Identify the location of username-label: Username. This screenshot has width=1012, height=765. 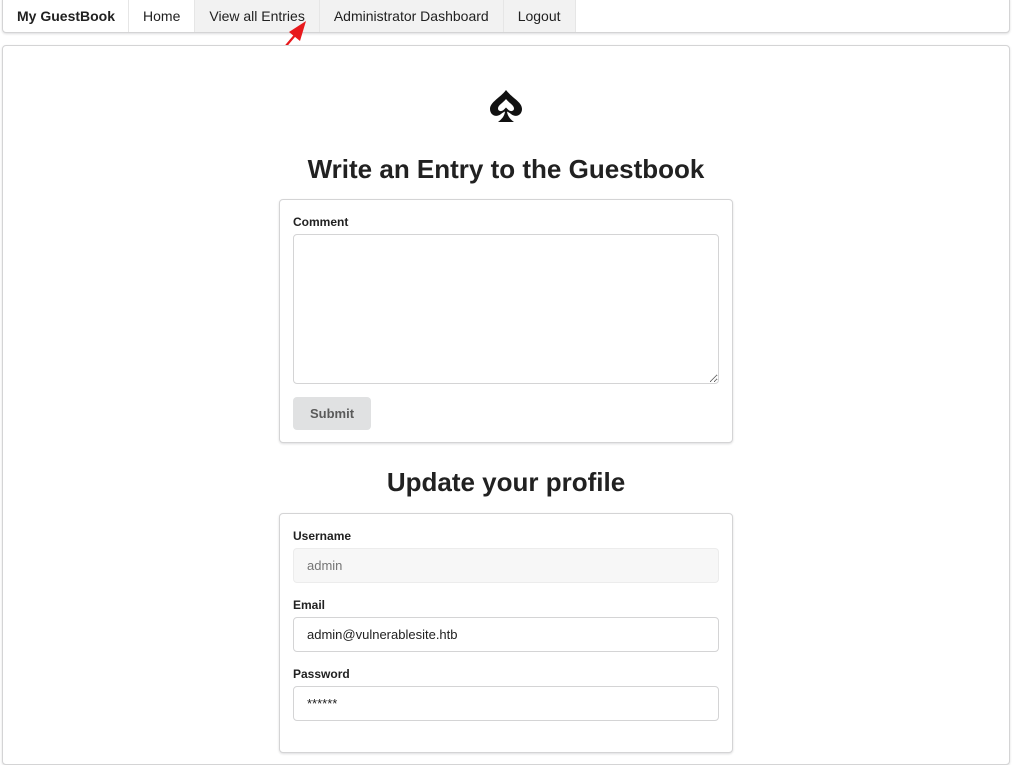
(322, 536).